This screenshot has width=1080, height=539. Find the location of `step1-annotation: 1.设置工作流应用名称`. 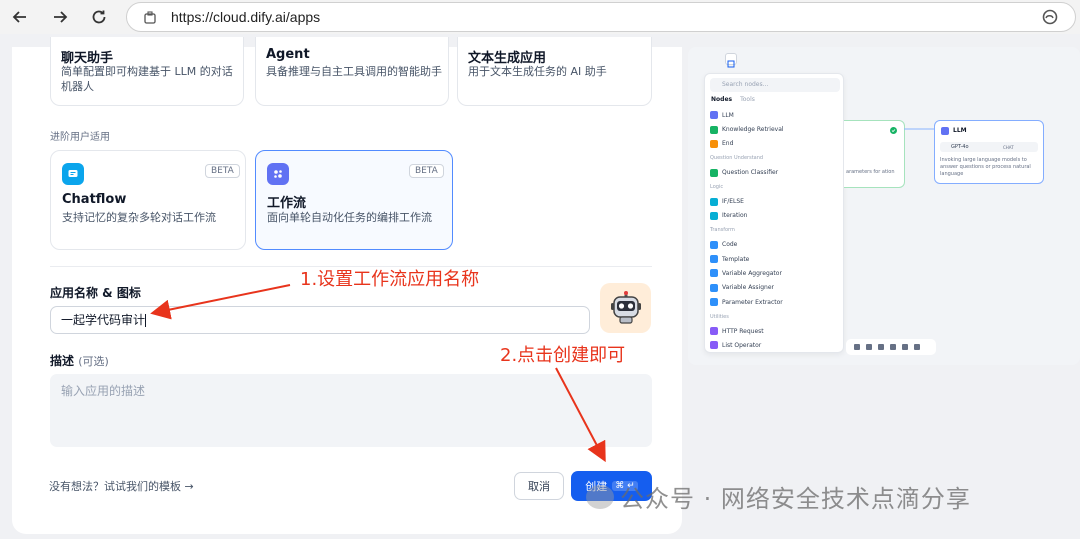

step1-annotation: 1.设置工作流应用名称 is located at coordinates (390, 279).